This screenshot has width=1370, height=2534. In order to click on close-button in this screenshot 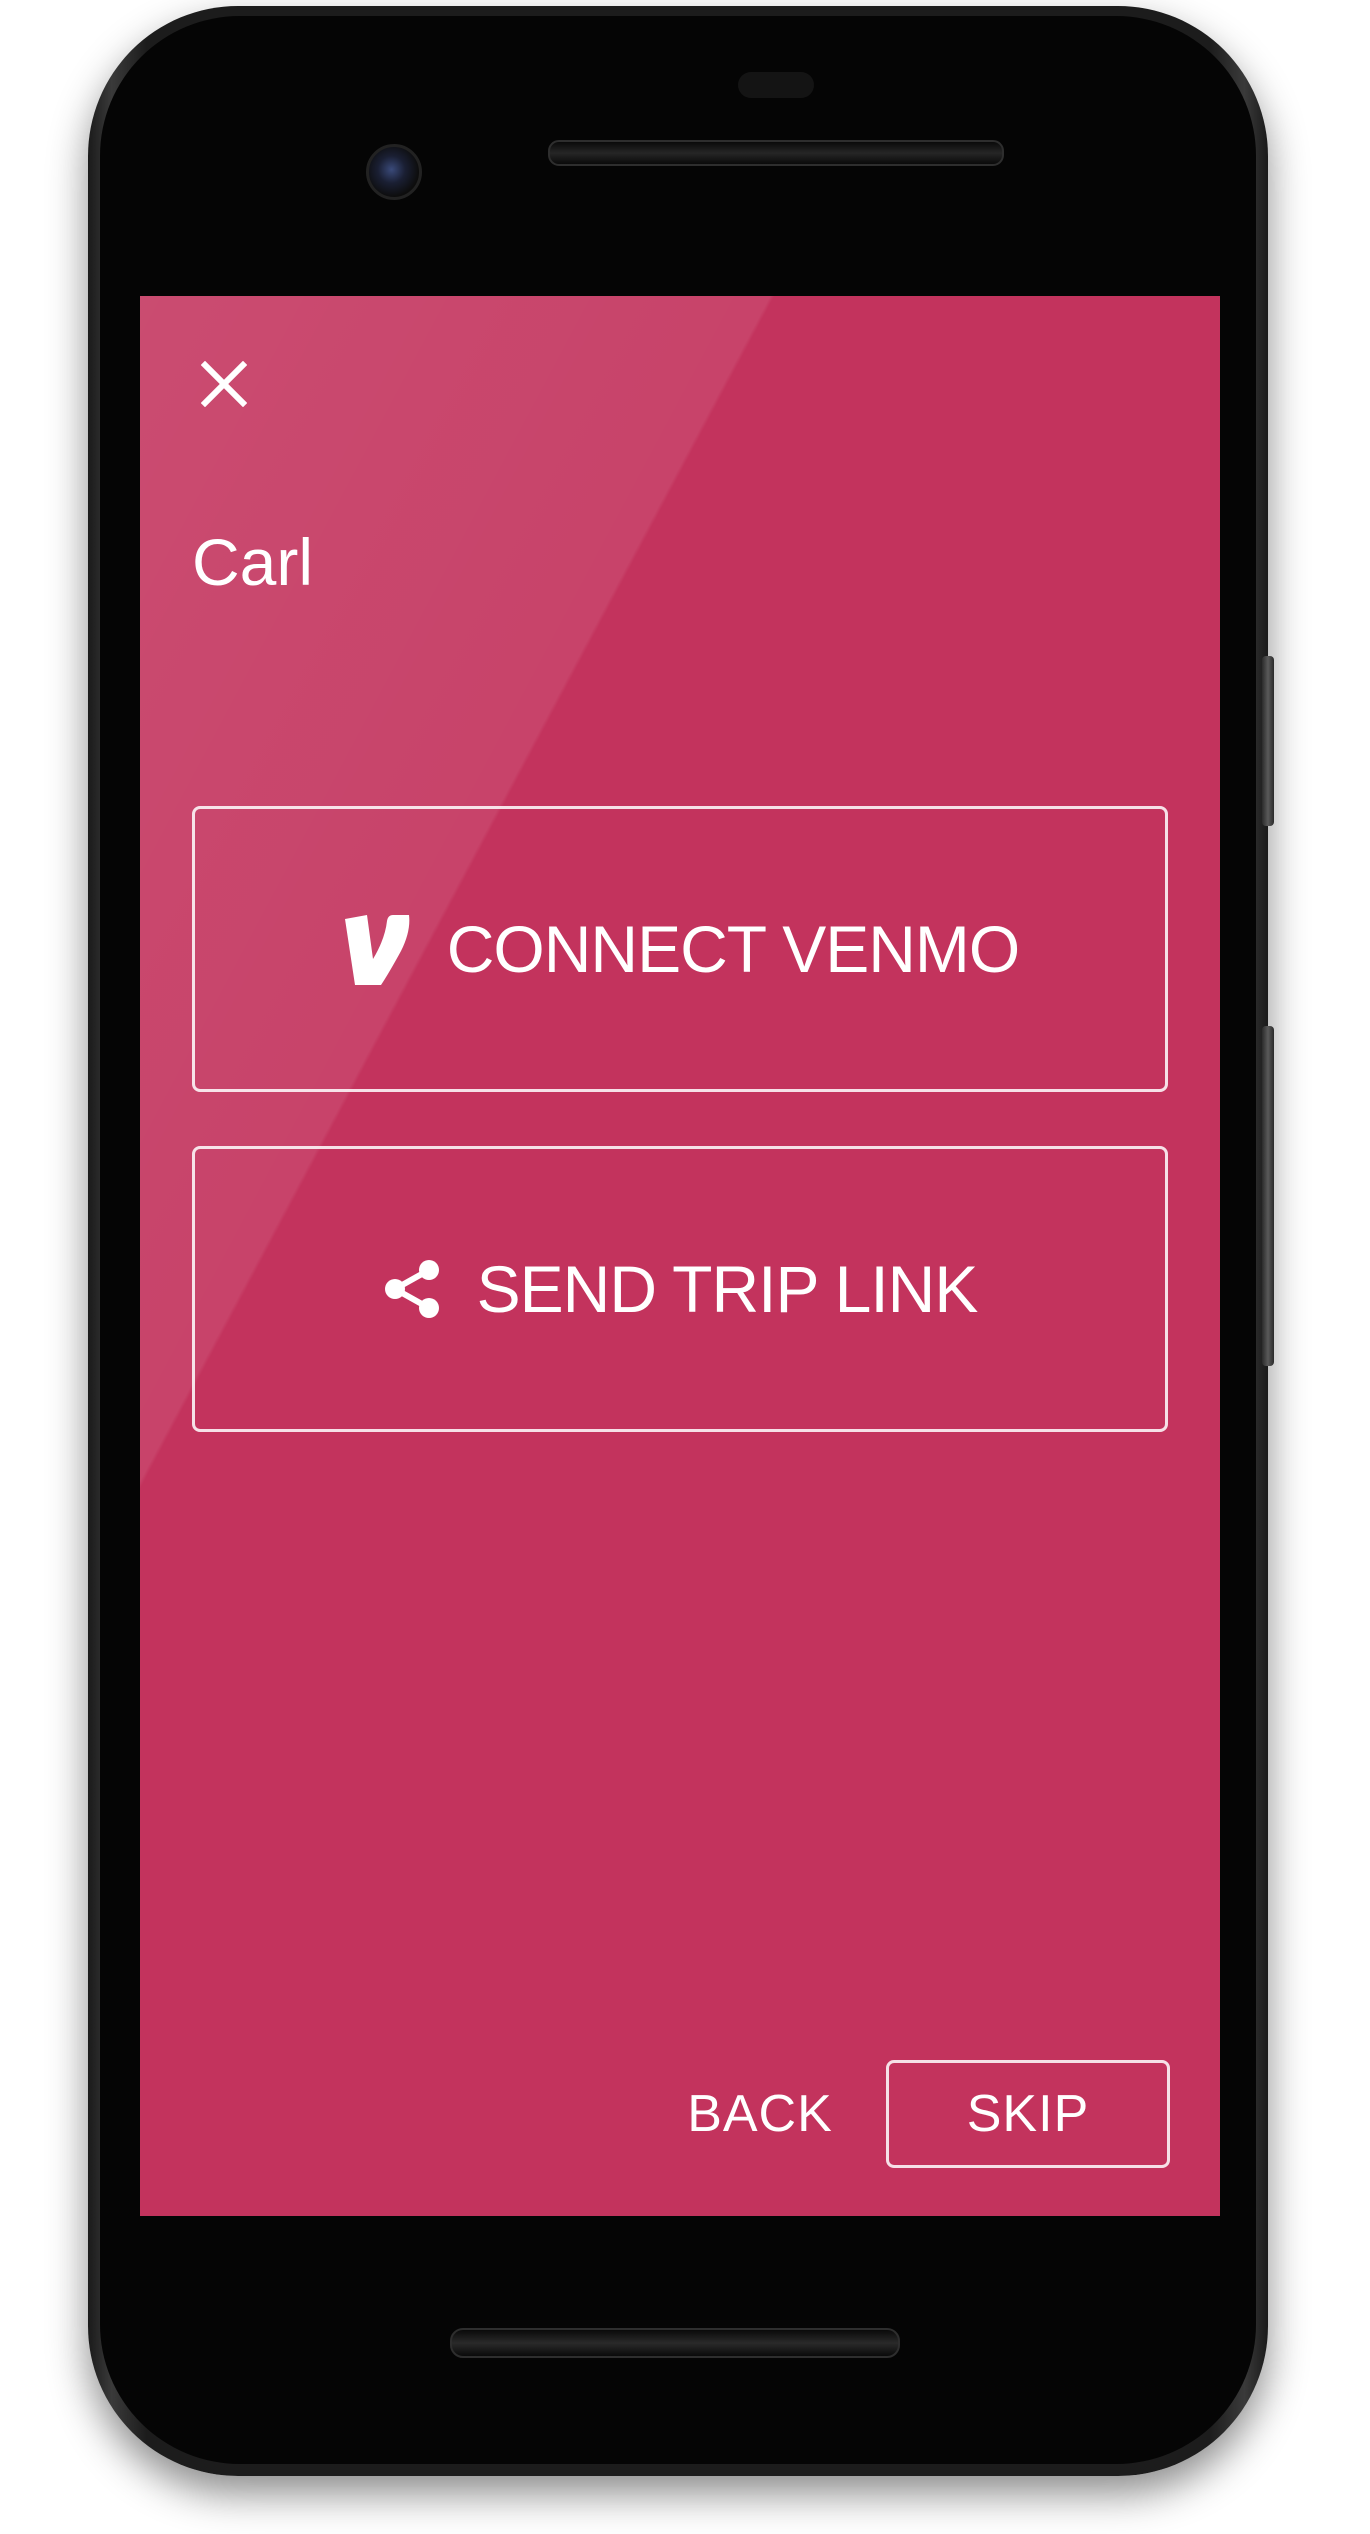, I will do `click(224, 384)`.